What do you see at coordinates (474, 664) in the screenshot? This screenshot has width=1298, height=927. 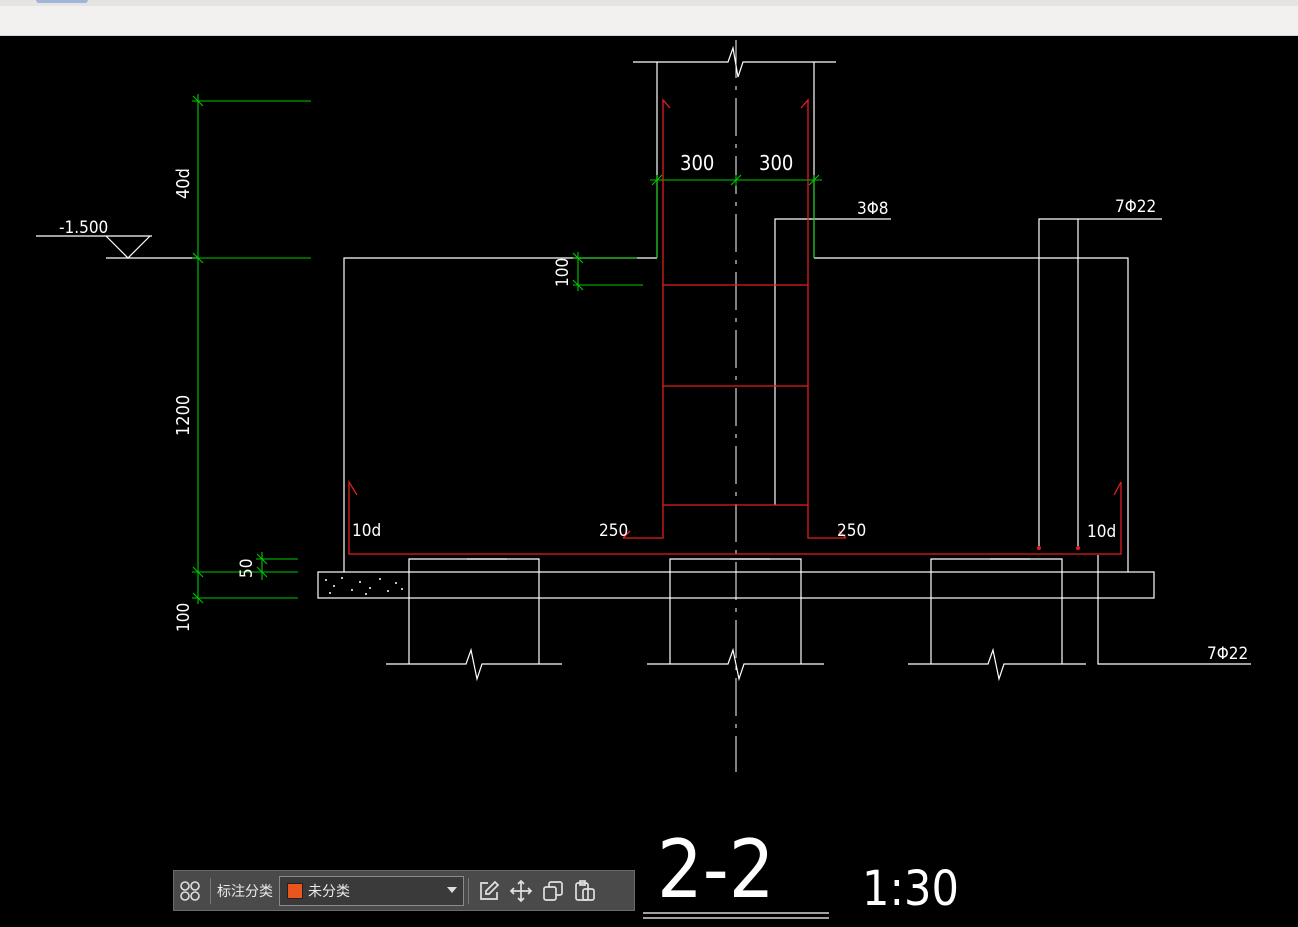 I see `pile-left-break` at bounding box center [474, 664].